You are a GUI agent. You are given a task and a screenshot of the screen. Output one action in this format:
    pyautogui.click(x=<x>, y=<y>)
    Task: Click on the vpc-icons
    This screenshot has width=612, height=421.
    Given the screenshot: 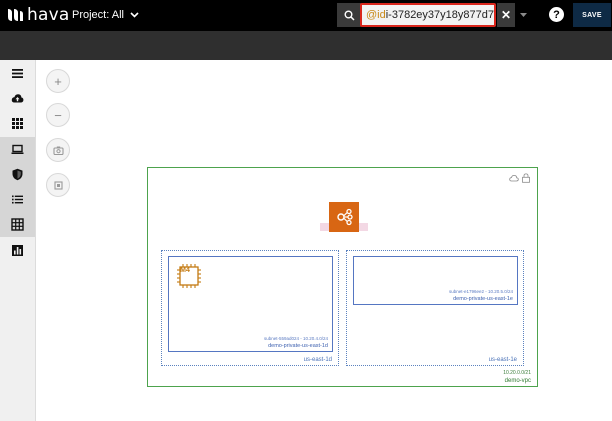 What is the action you would take?
    pyautogui.click(x=520, y=178)
    